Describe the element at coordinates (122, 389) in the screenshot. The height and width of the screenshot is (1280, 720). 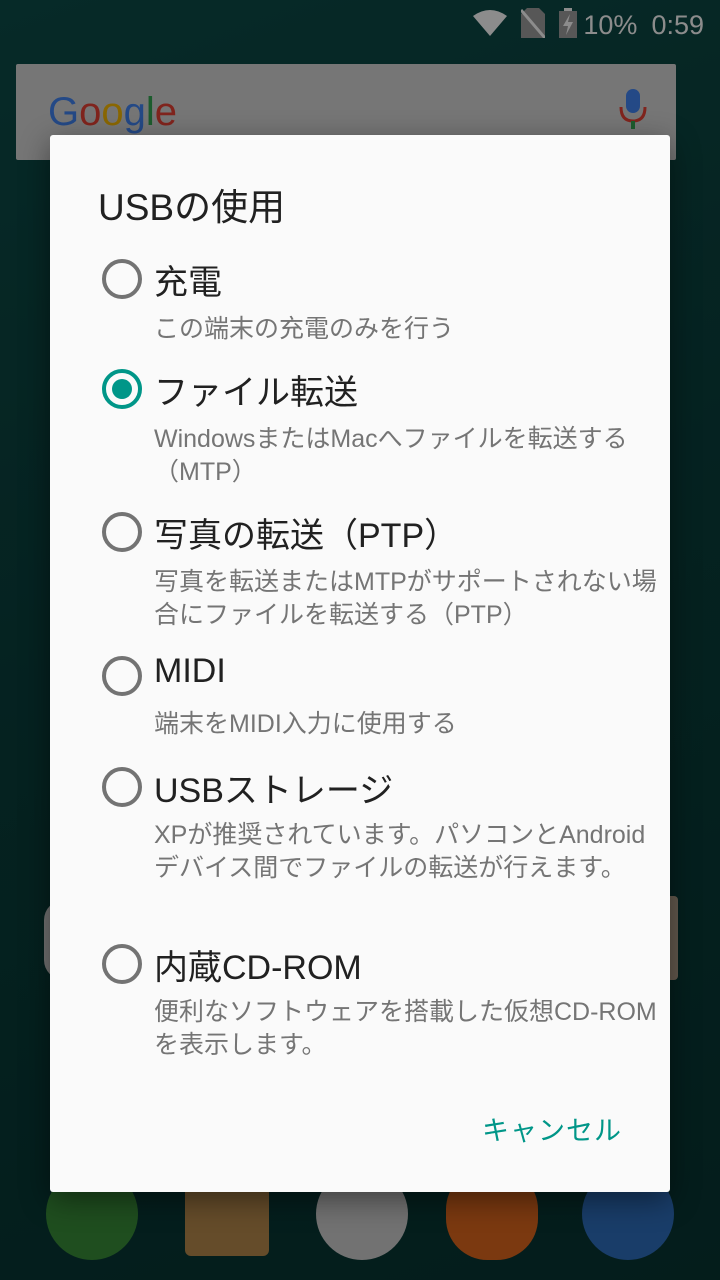
I see `radio-file-transfer` at that location.